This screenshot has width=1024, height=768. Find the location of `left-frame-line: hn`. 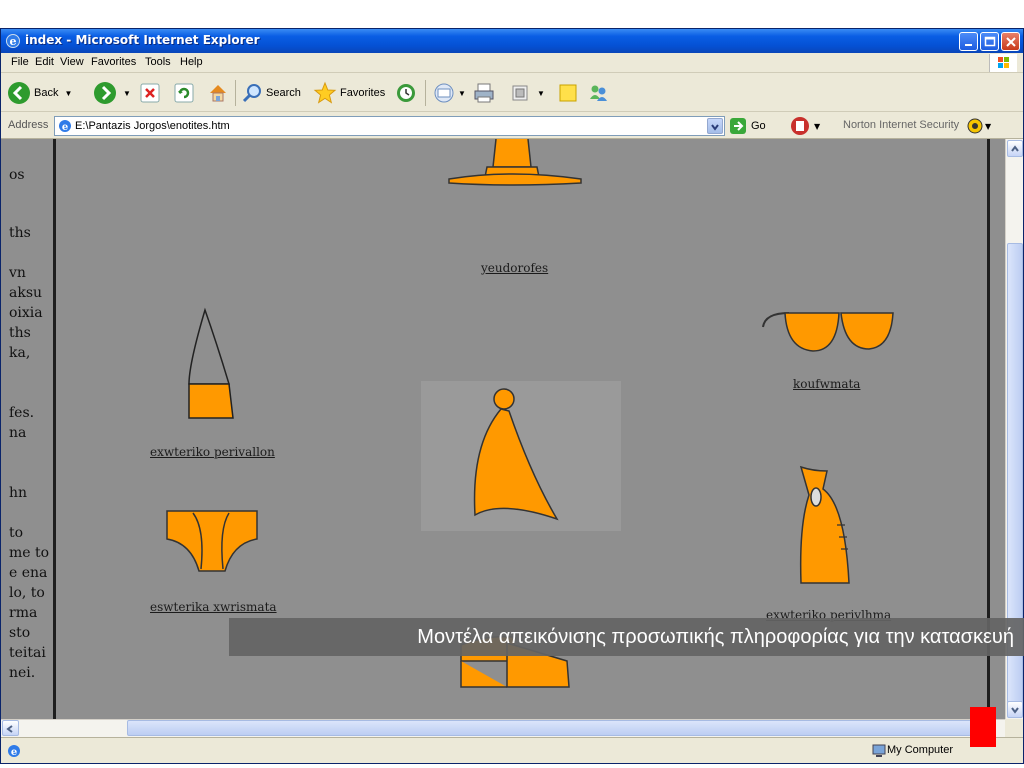

left-frame-line: hn is located at coordinates (18, 493).